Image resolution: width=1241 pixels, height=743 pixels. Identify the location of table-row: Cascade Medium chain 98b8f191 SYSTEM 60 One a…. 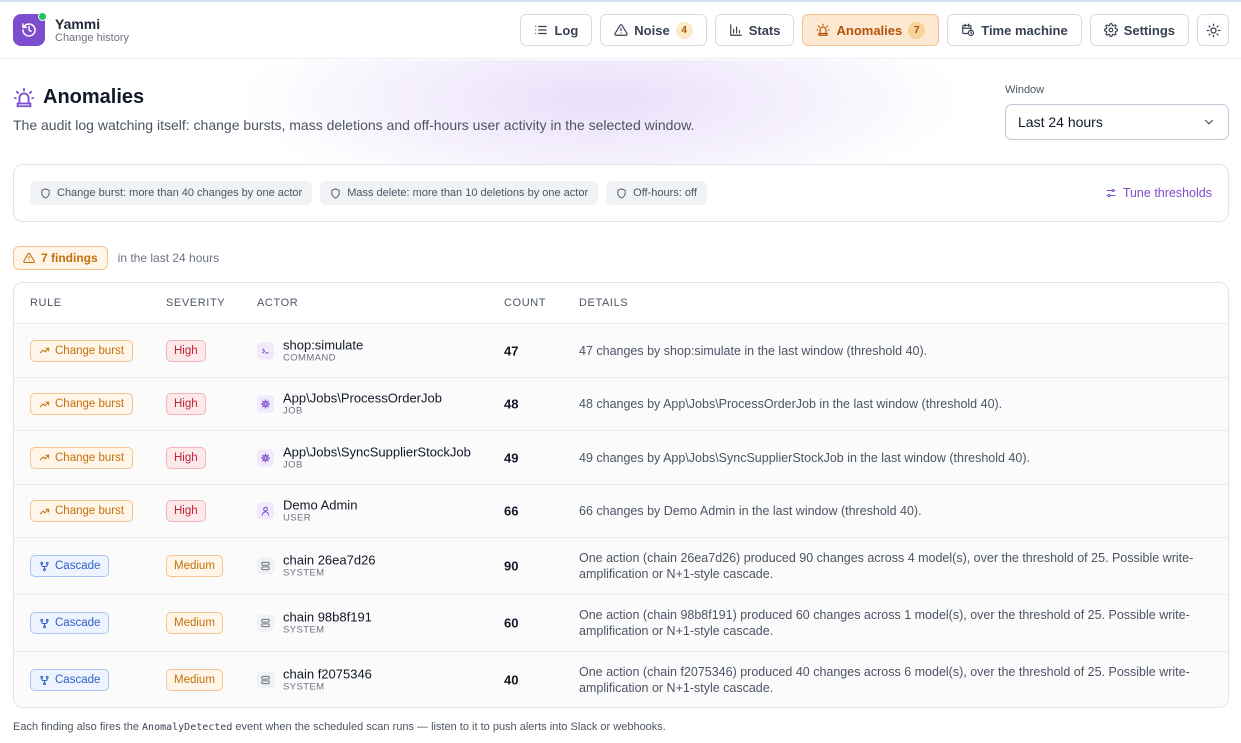
(621, 622).